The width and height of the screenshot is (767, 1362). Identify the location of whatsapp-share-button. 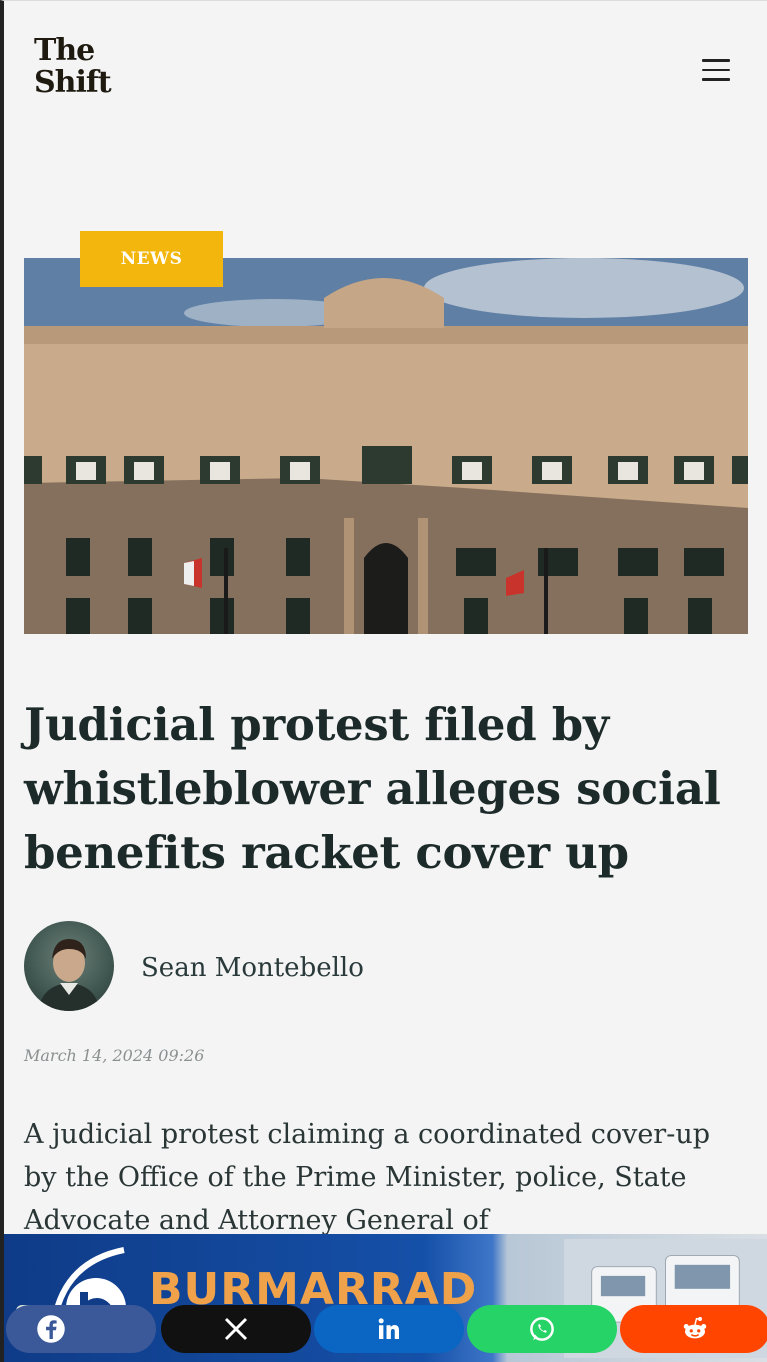
(542, 1329).